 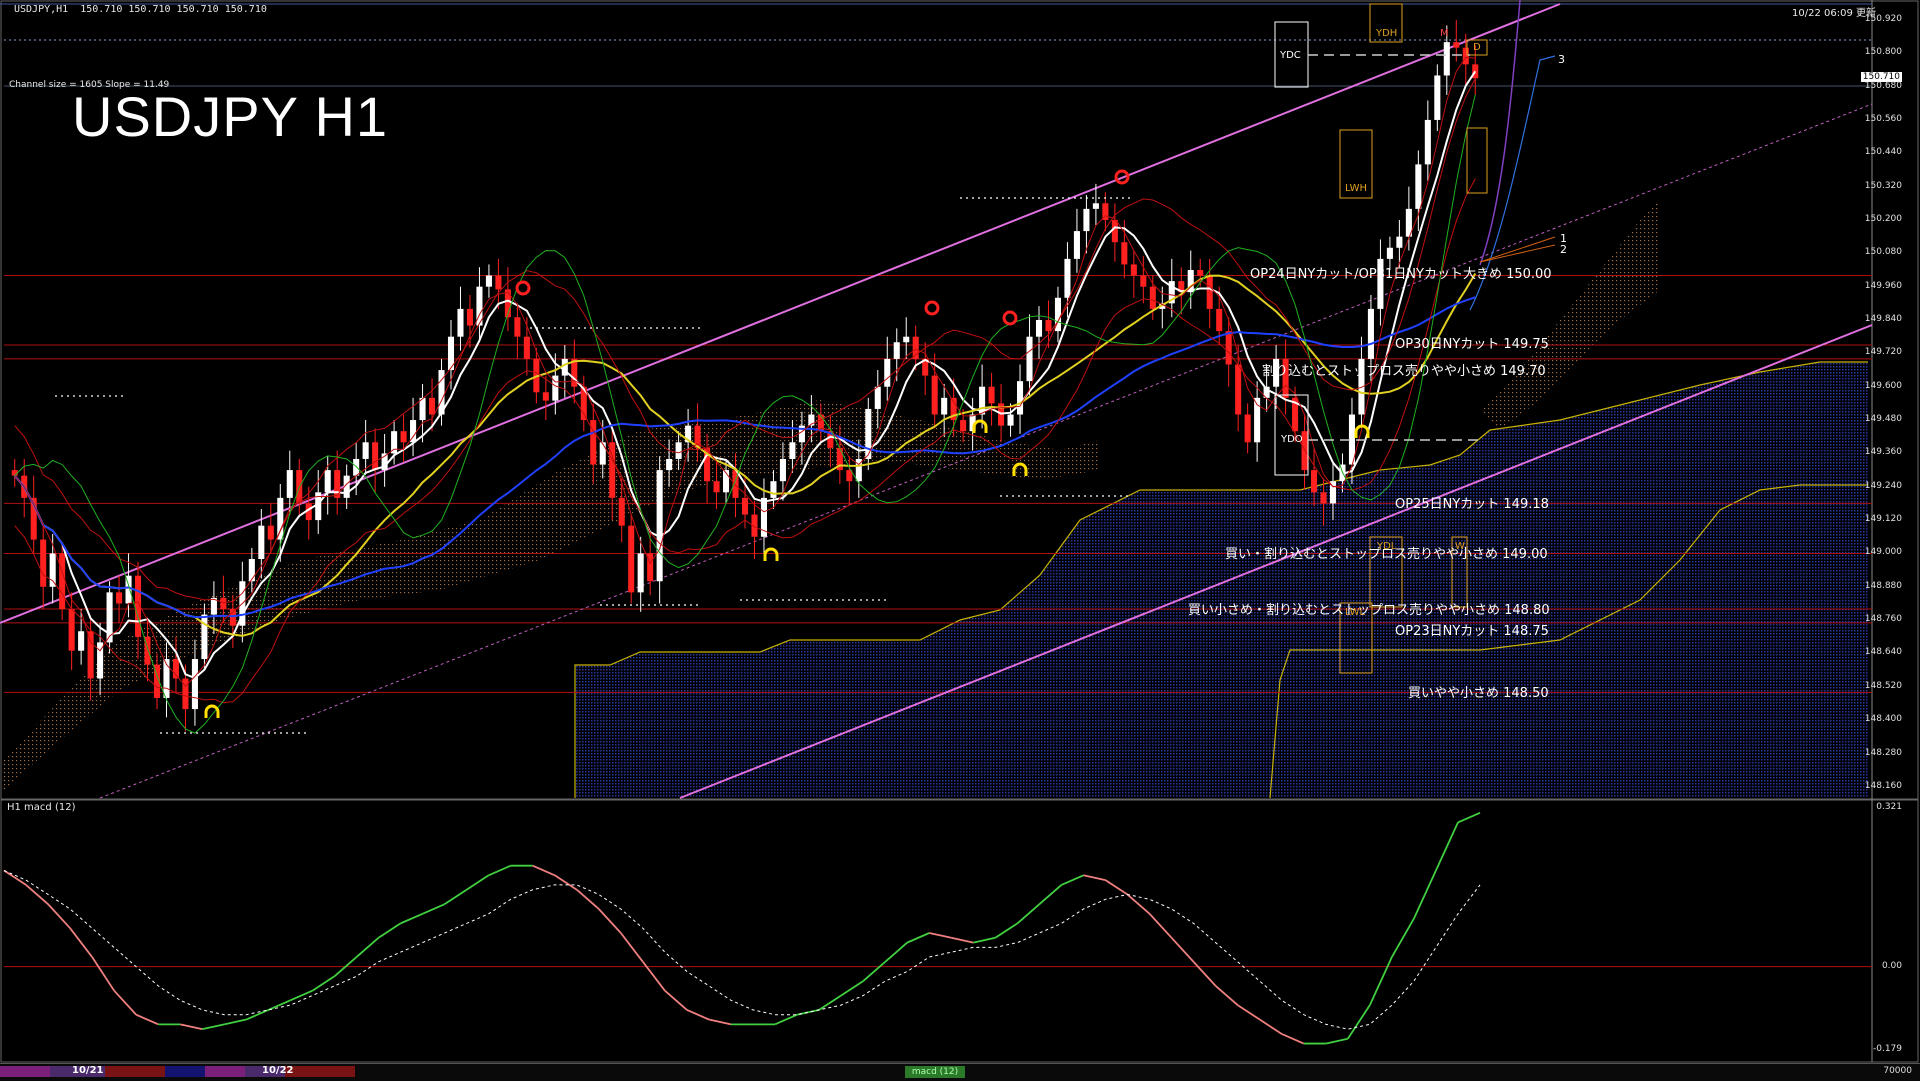 I want to click on projection-orange, so click(x=1517, y=249).